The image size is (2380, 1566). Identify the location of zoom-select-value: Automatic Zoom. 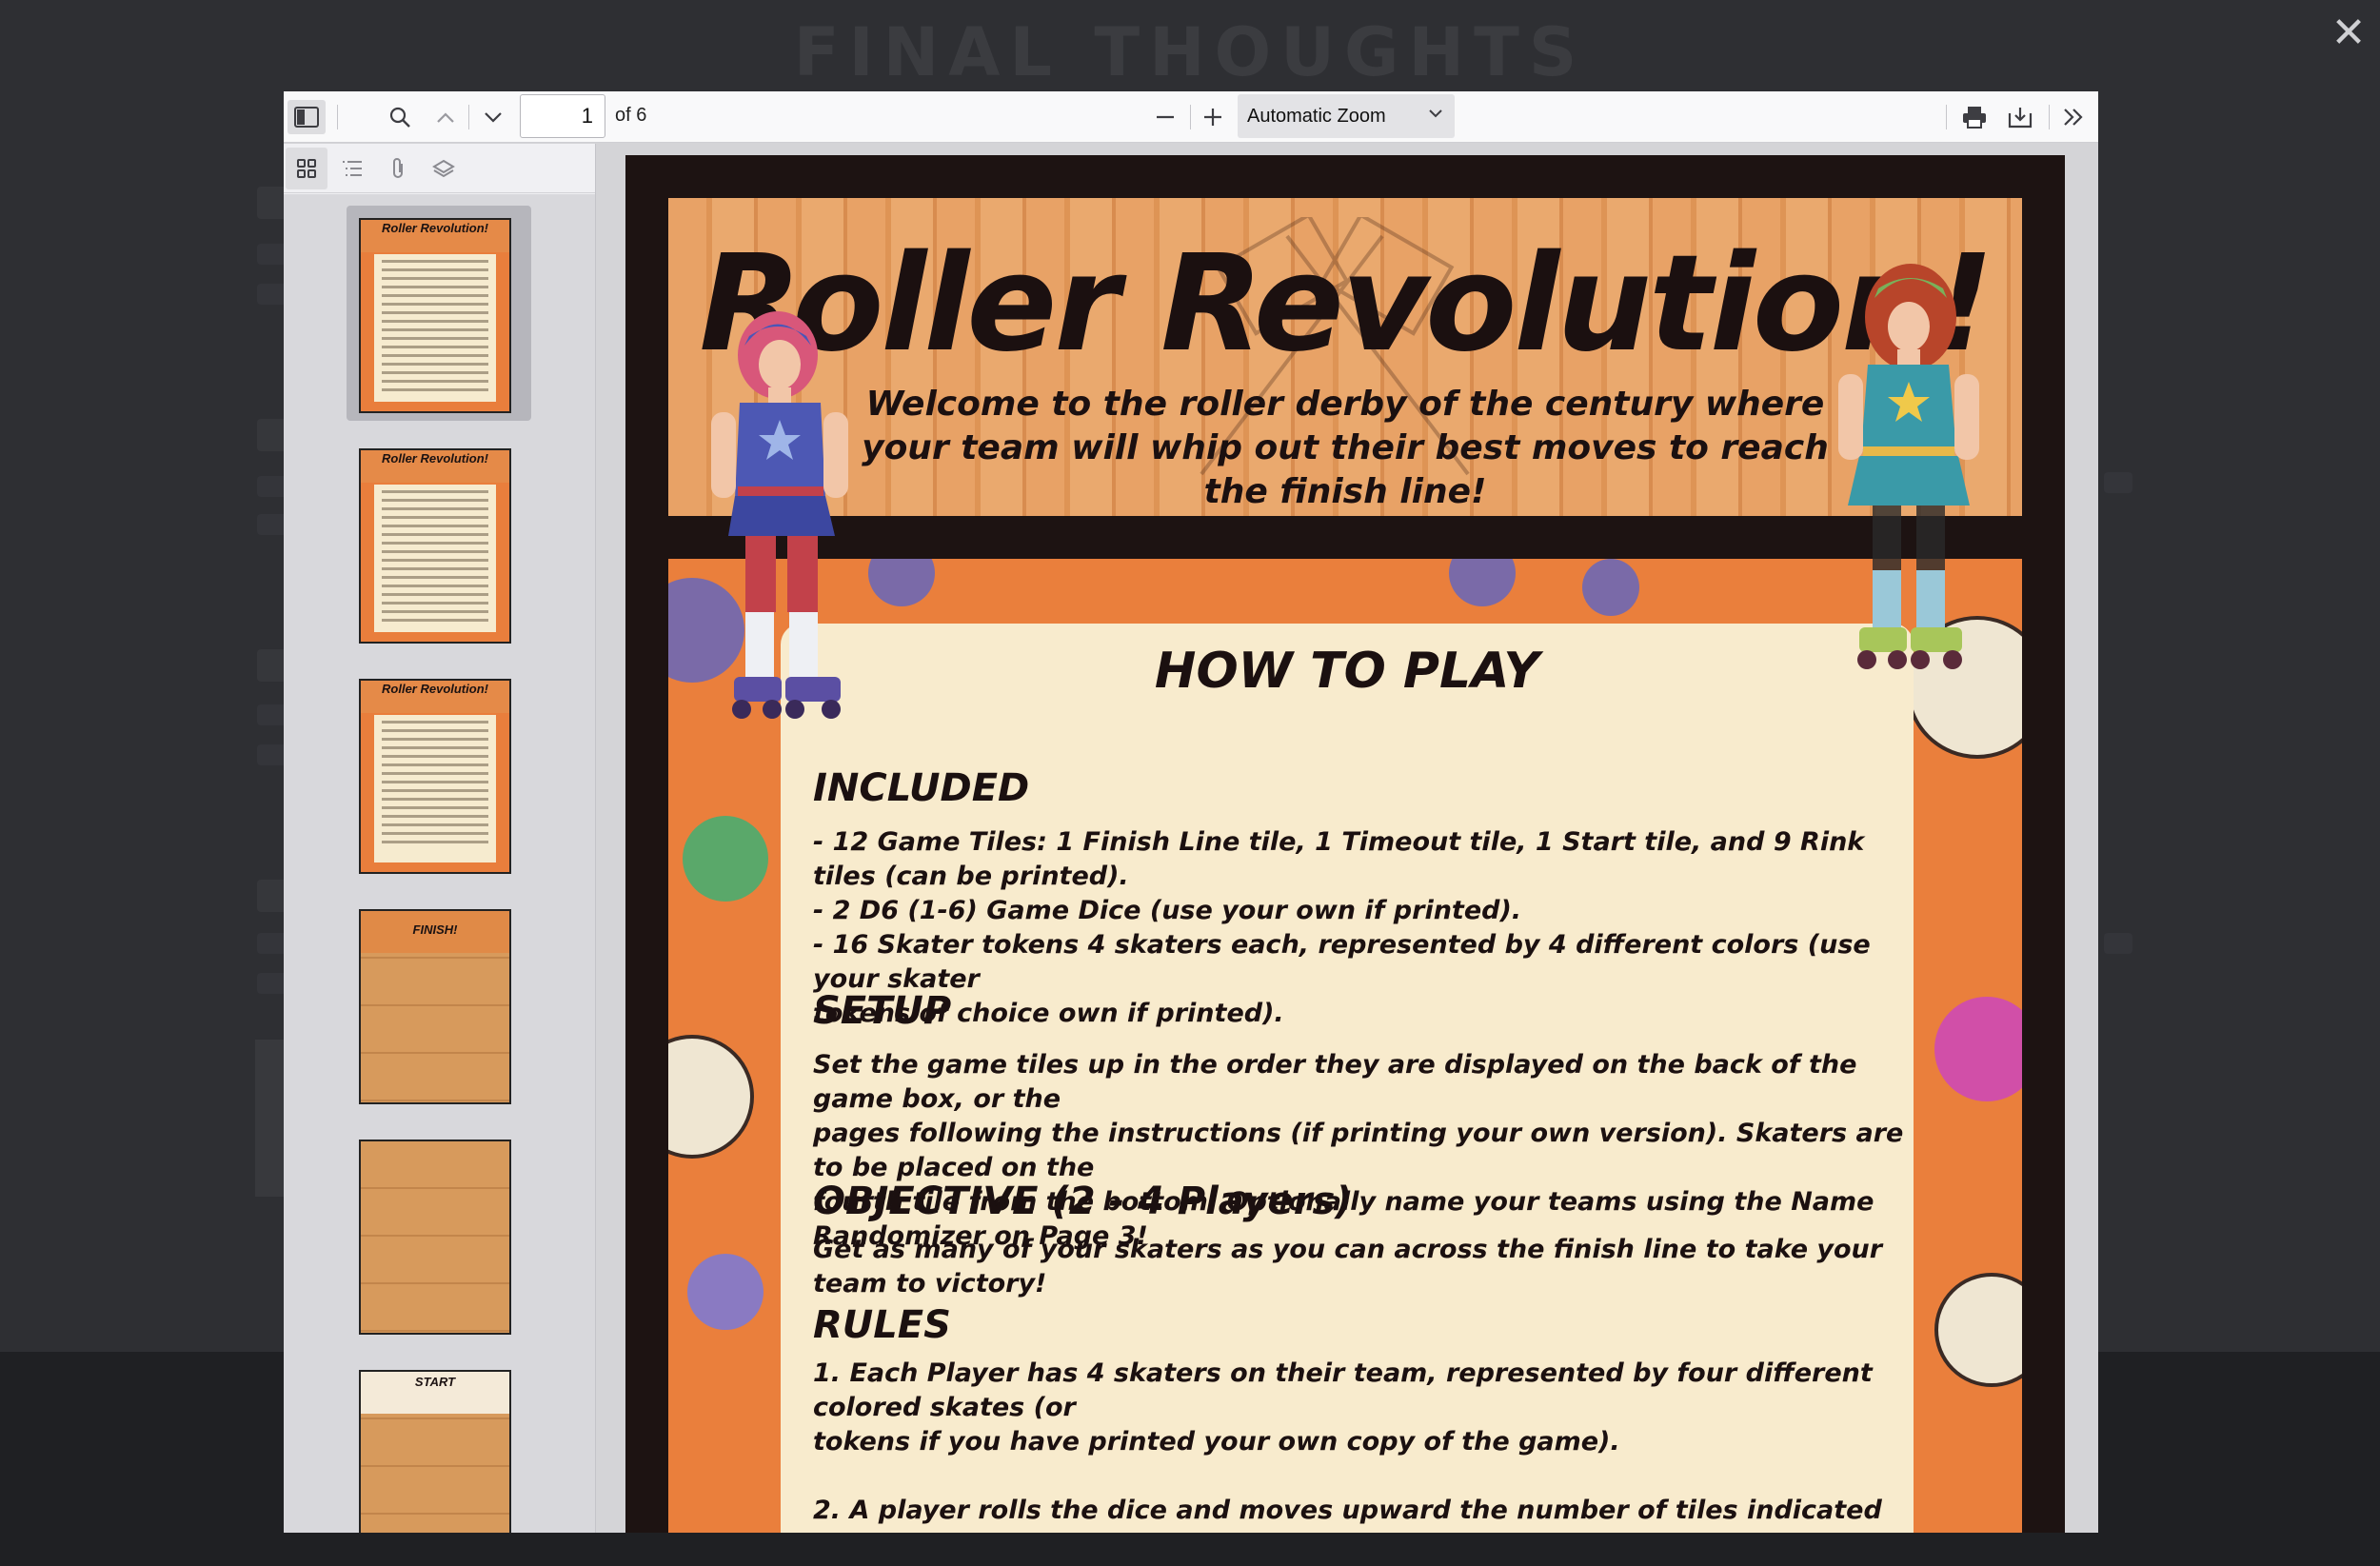
(1316, 117).